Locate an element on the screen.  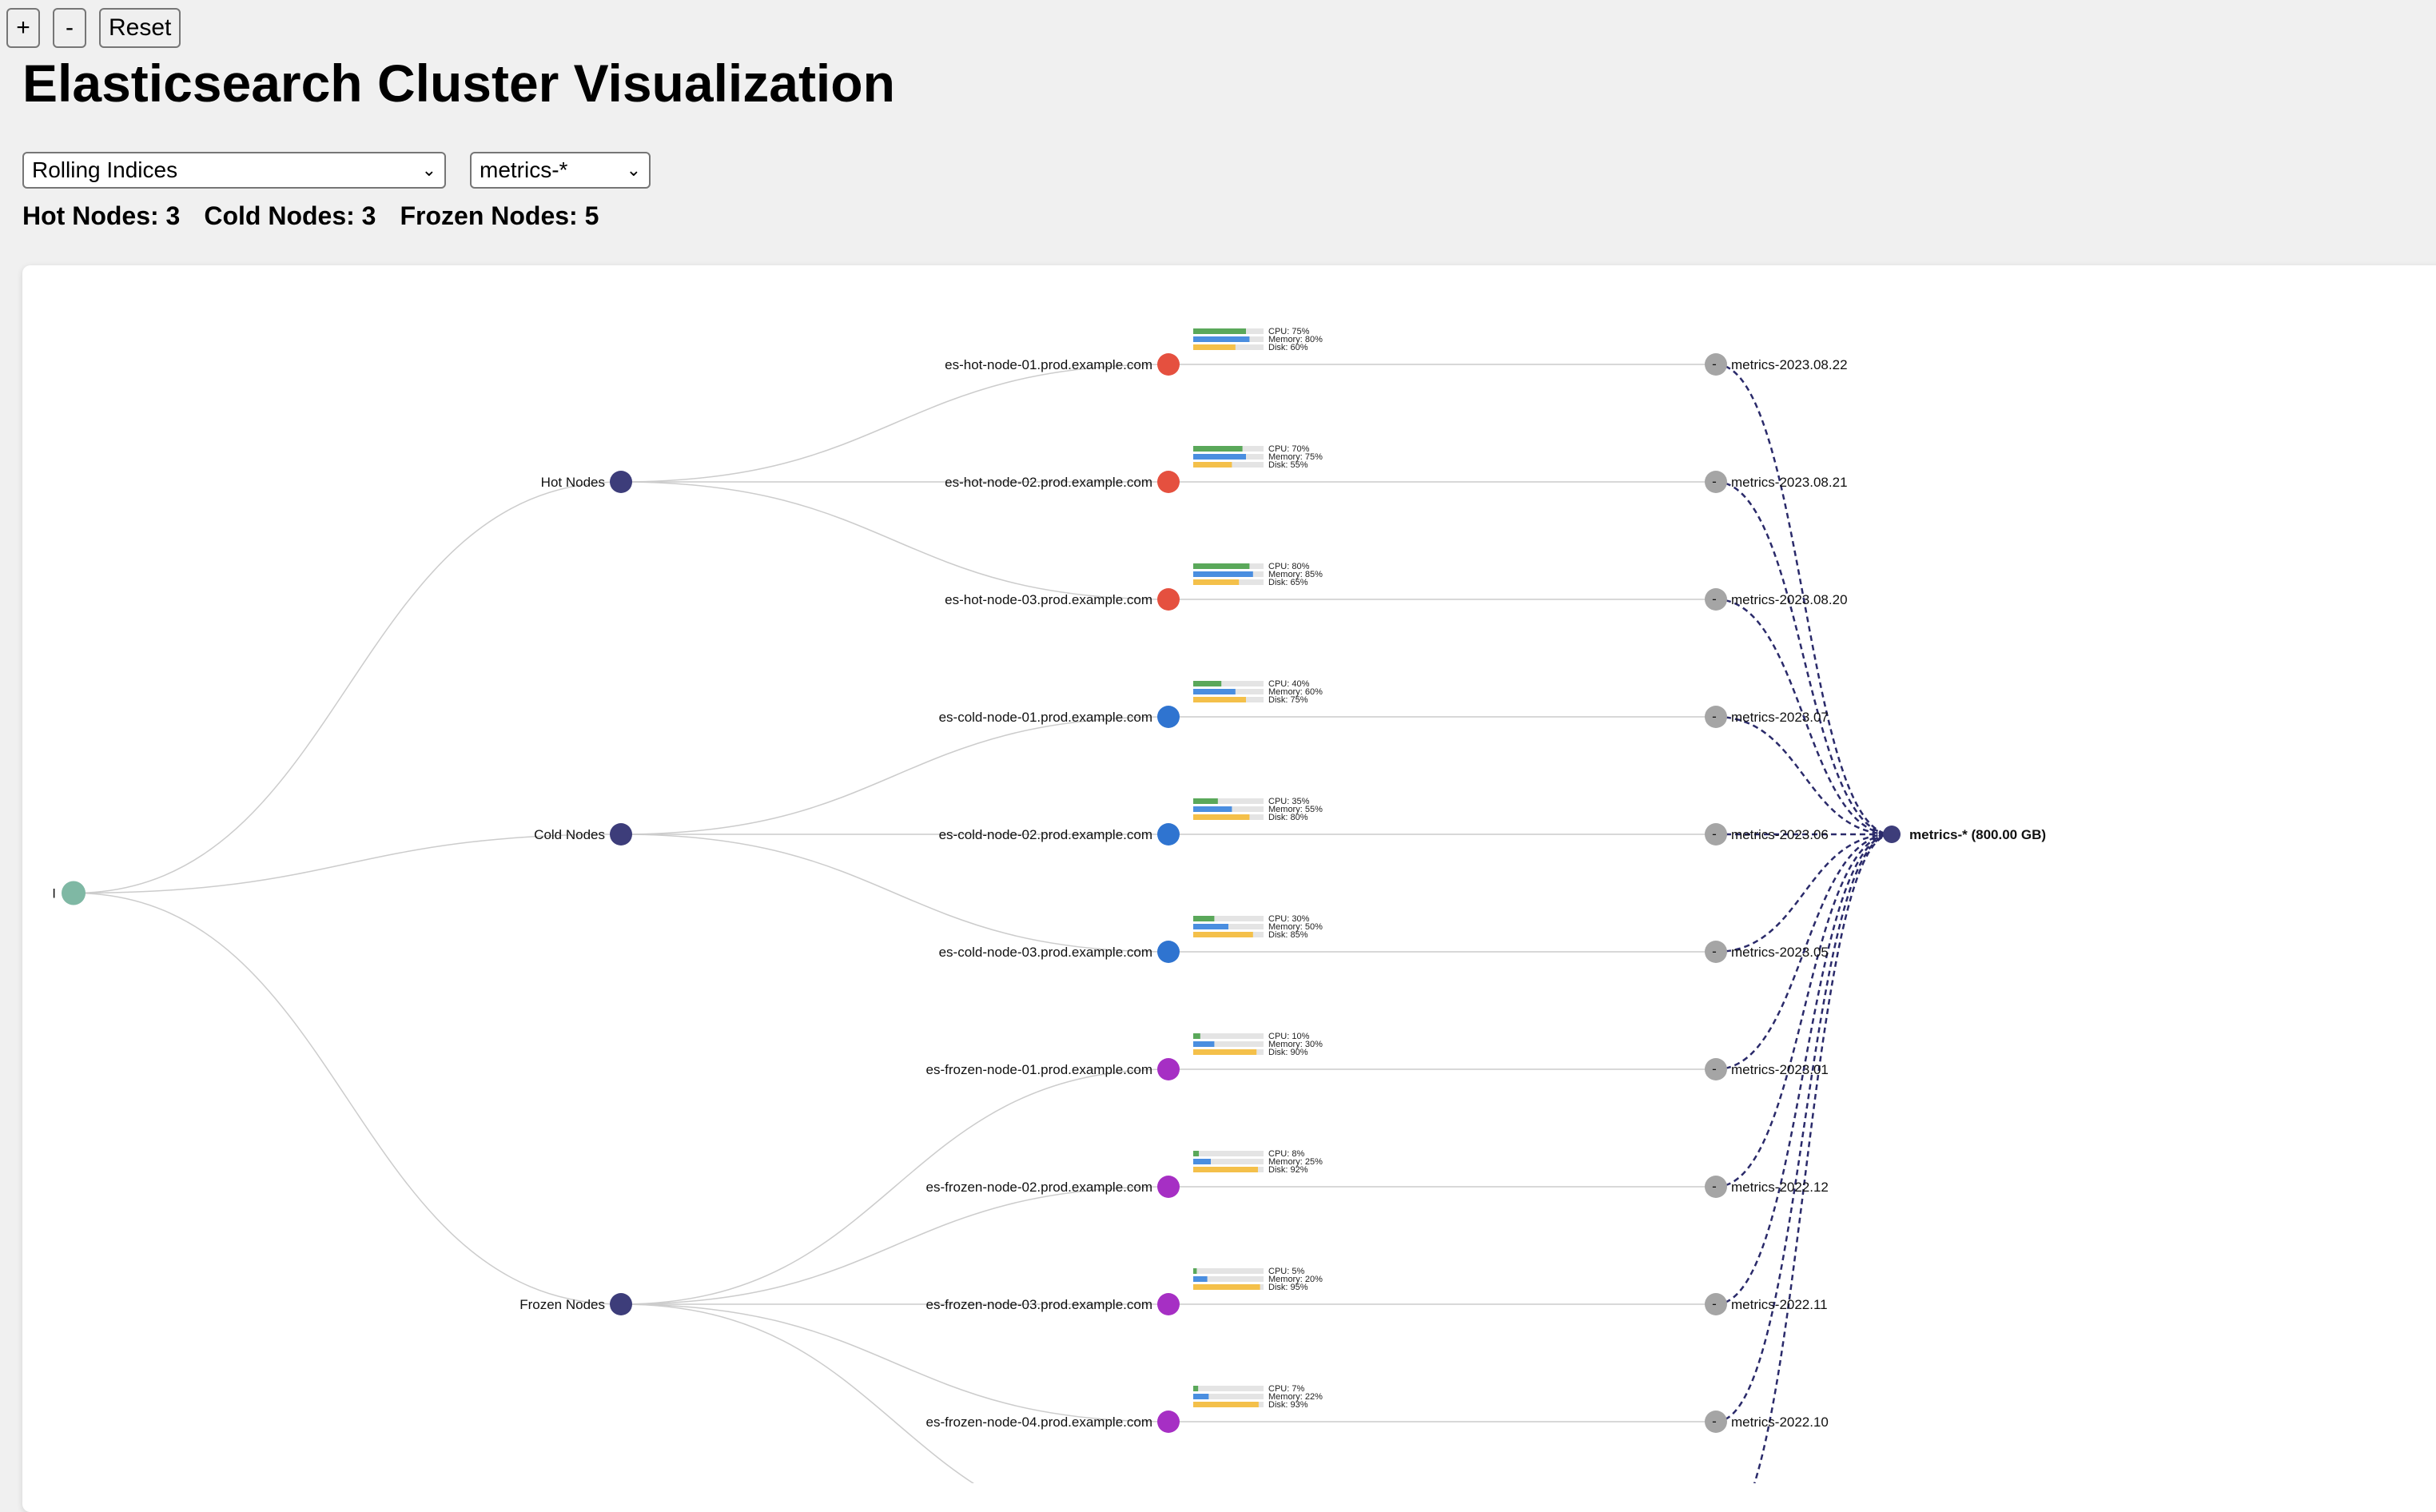
disk-usage-label: Disk: 65% is located at coordinates (1288, 582).